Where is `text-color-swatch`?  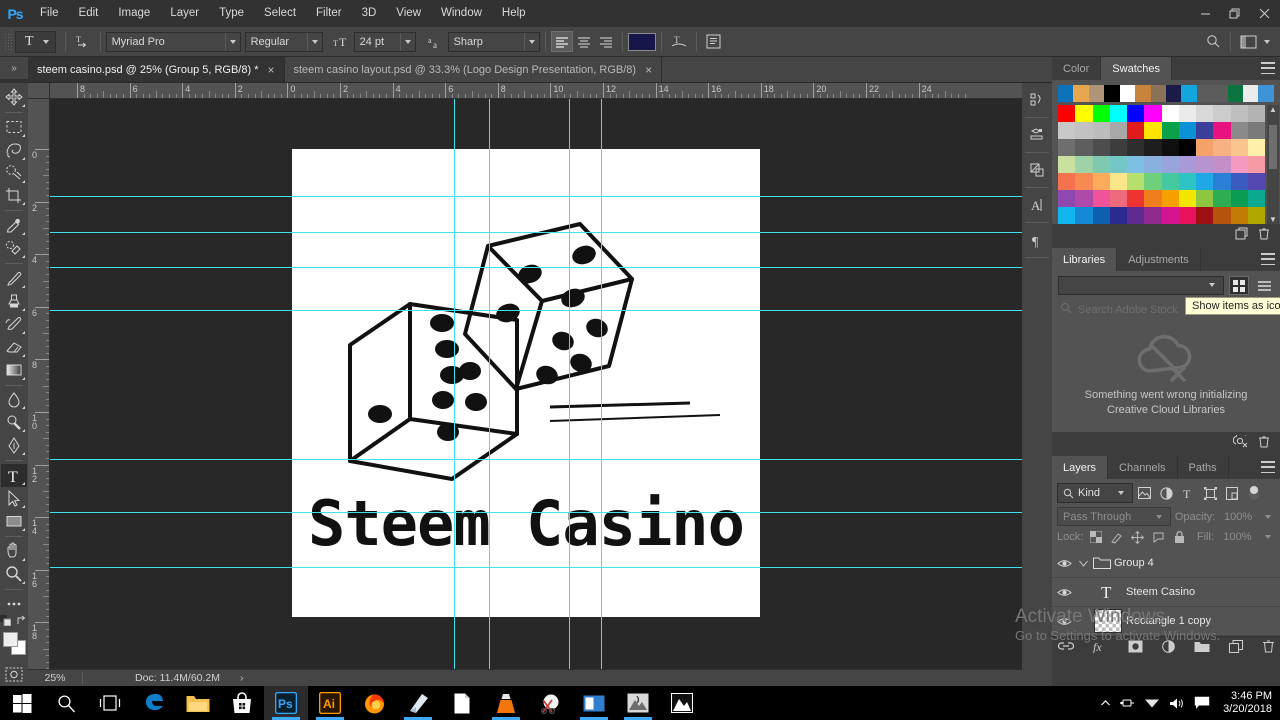 text-color-swatch is located at coordinates (641, 41).